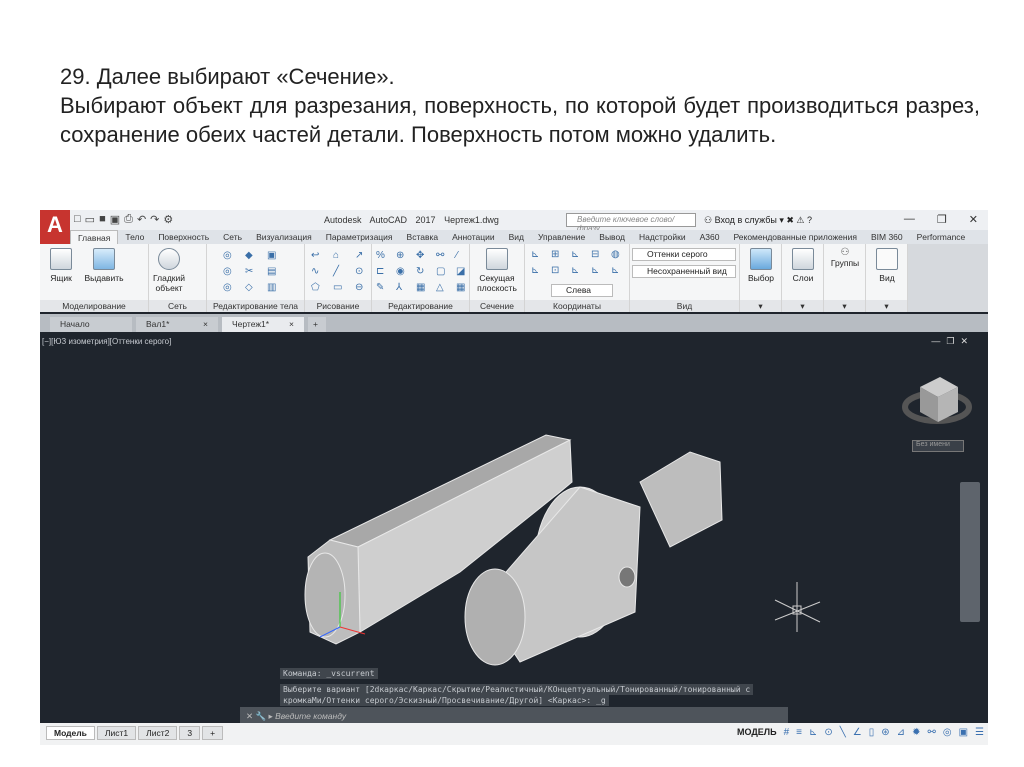 Image resolution: width=1024 pixels, height=767 pixels. Describe the element at coordinates (872, 732) in the screenshot. I see `ucs-icon: ▯` at that location.